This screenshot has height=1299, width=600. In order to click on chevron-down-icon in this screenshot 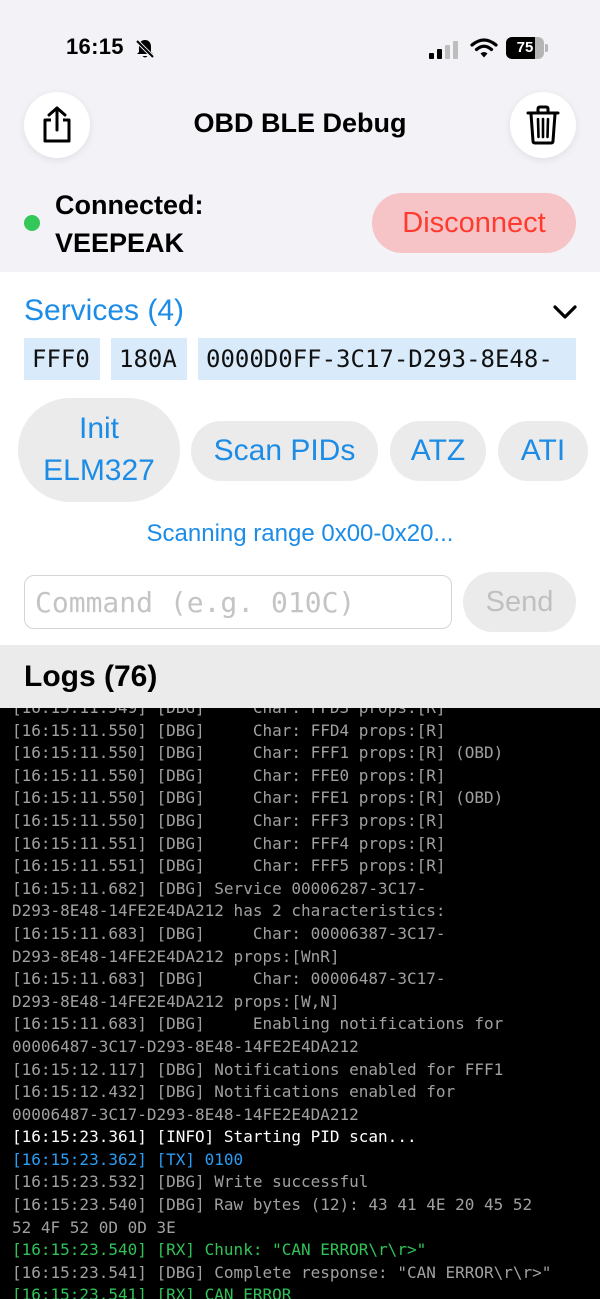, I will do `click(565, 312)`.